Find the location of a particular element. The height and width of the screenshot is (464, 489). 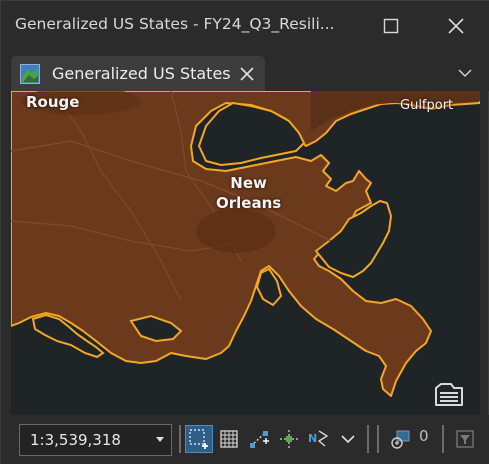

map-layer-icon is located at coordinates (30, 74).